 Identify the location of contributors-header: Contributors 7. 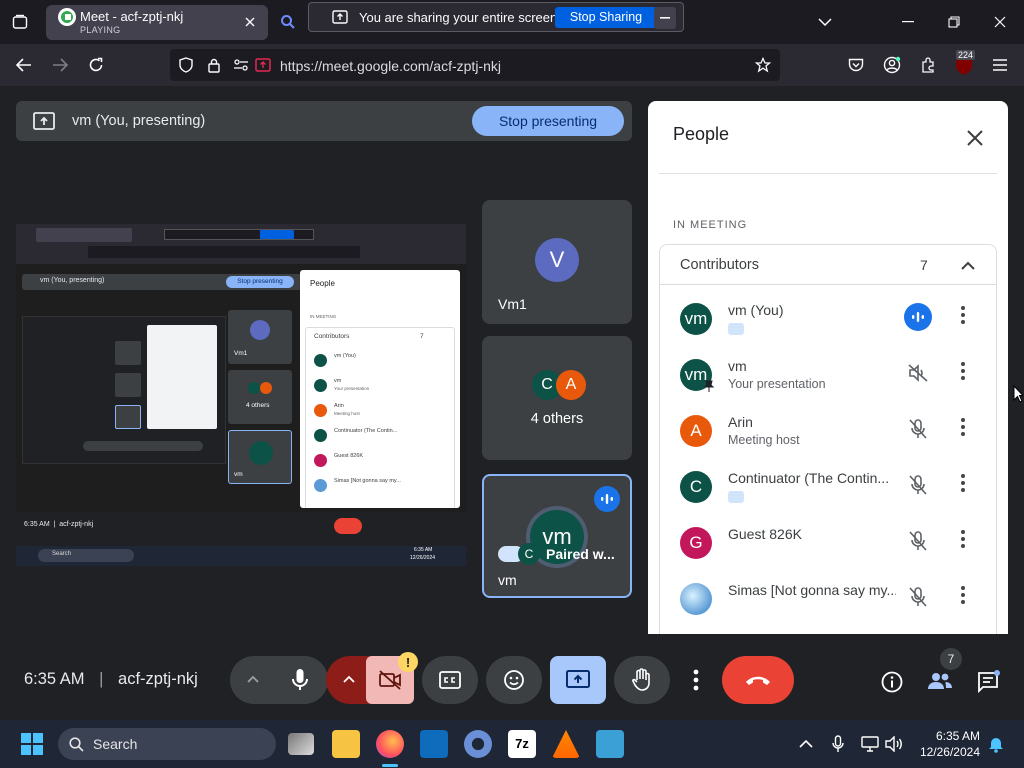
(828, 265).